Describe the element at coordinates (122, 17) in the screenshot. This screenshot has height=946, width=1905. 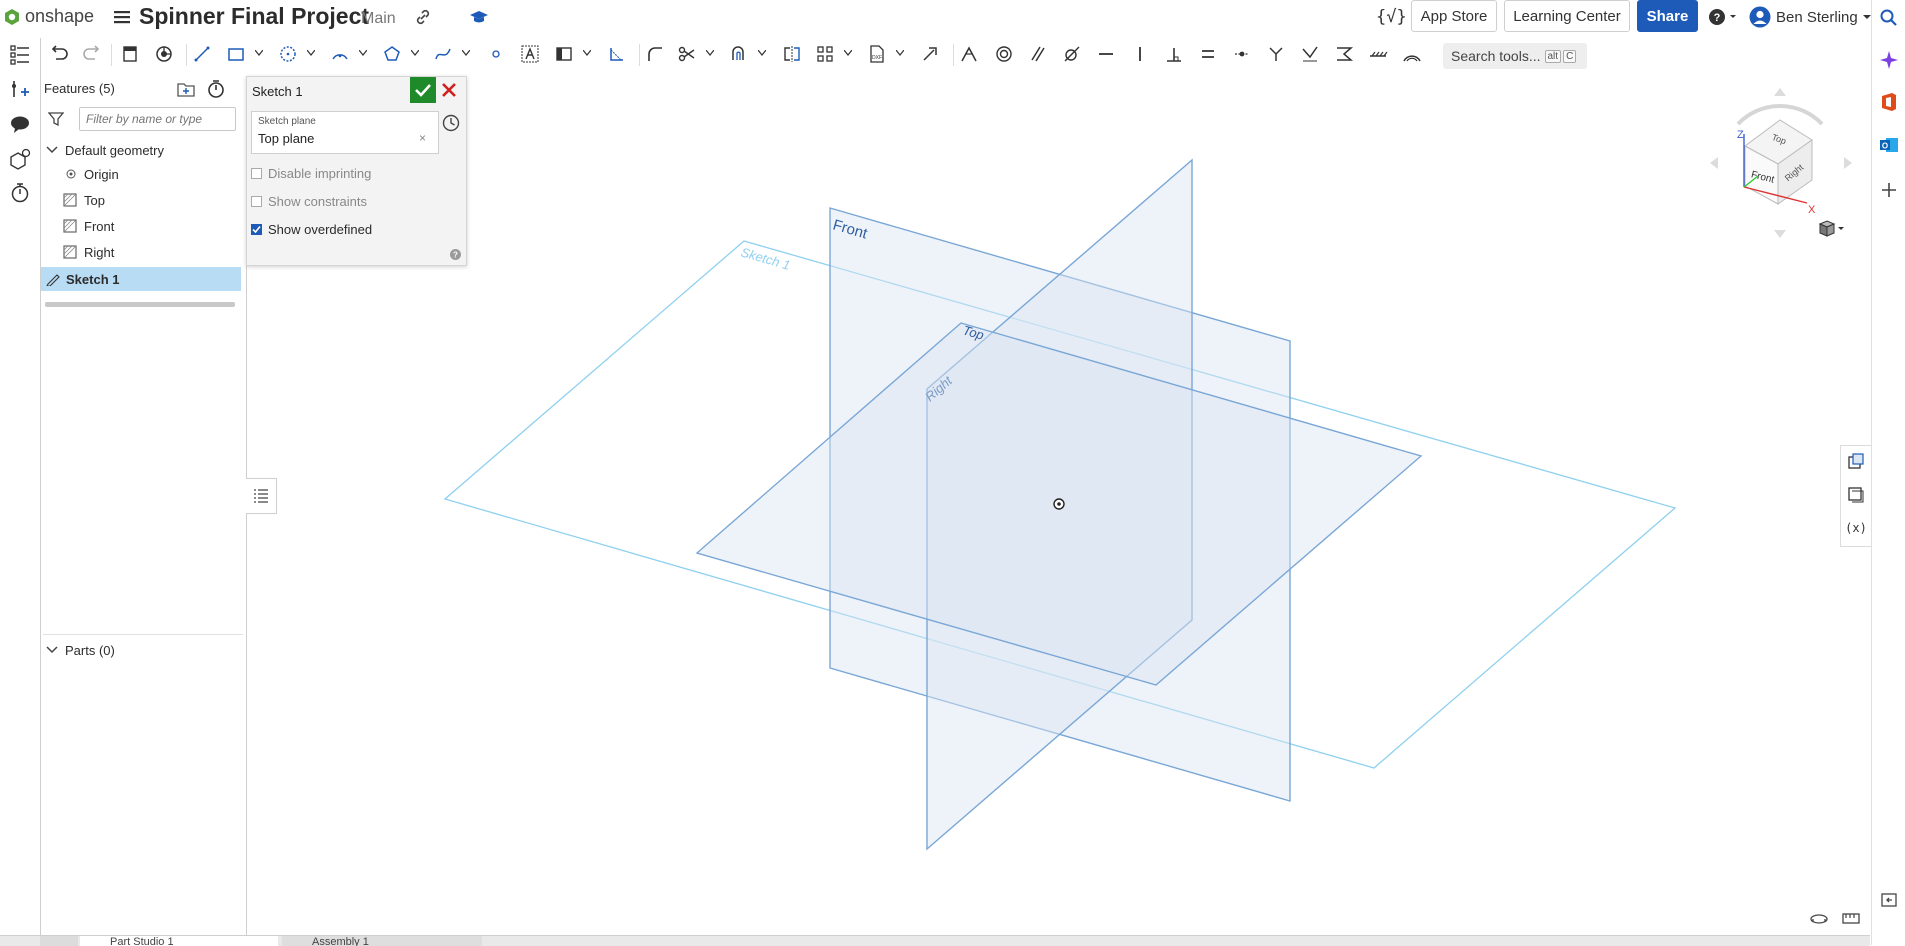
I see `menu-icon` at that location.